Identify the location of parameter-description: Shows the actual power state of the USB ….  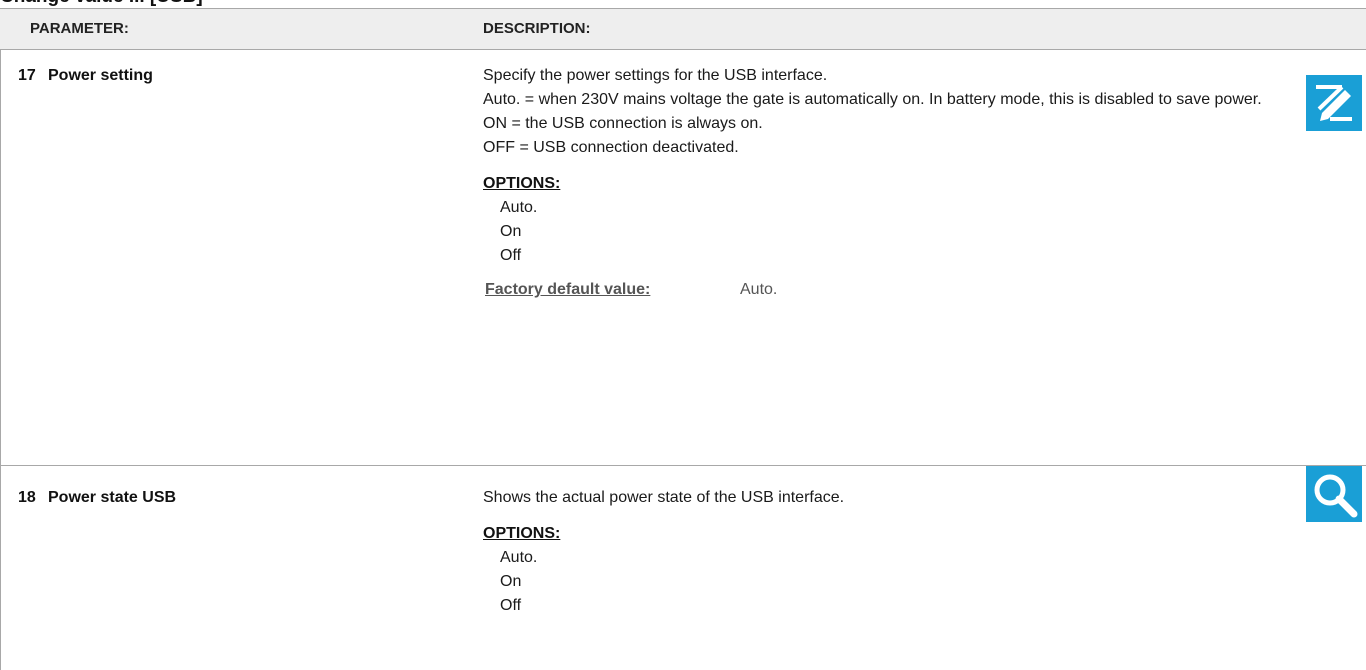
(883, 552).